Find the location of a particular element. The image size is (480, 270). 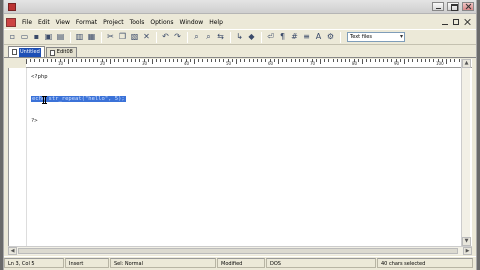

toolbar-separator is located at coordinates (261, 37).